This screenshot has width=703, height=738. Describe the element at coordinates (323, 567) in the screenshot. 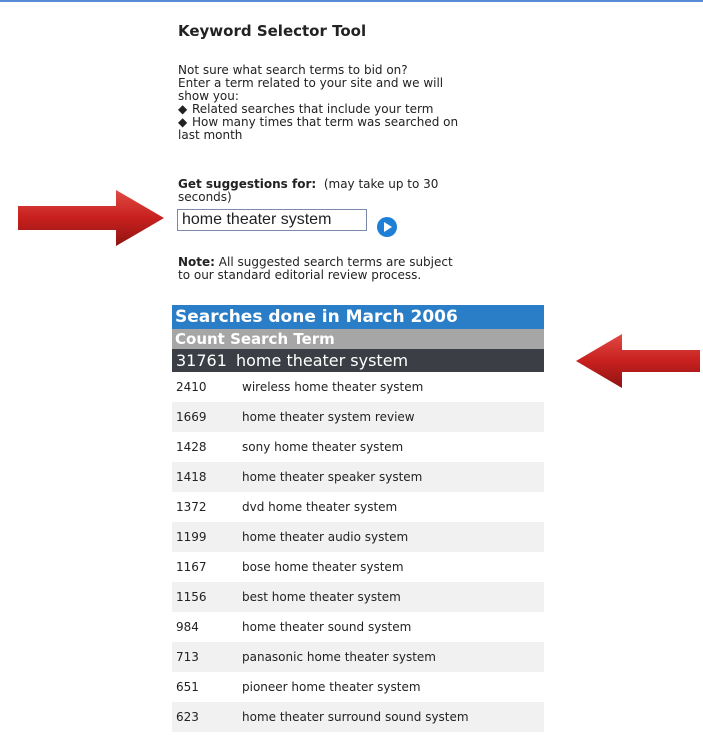

I see `result-term: bose home theater system` at that location.